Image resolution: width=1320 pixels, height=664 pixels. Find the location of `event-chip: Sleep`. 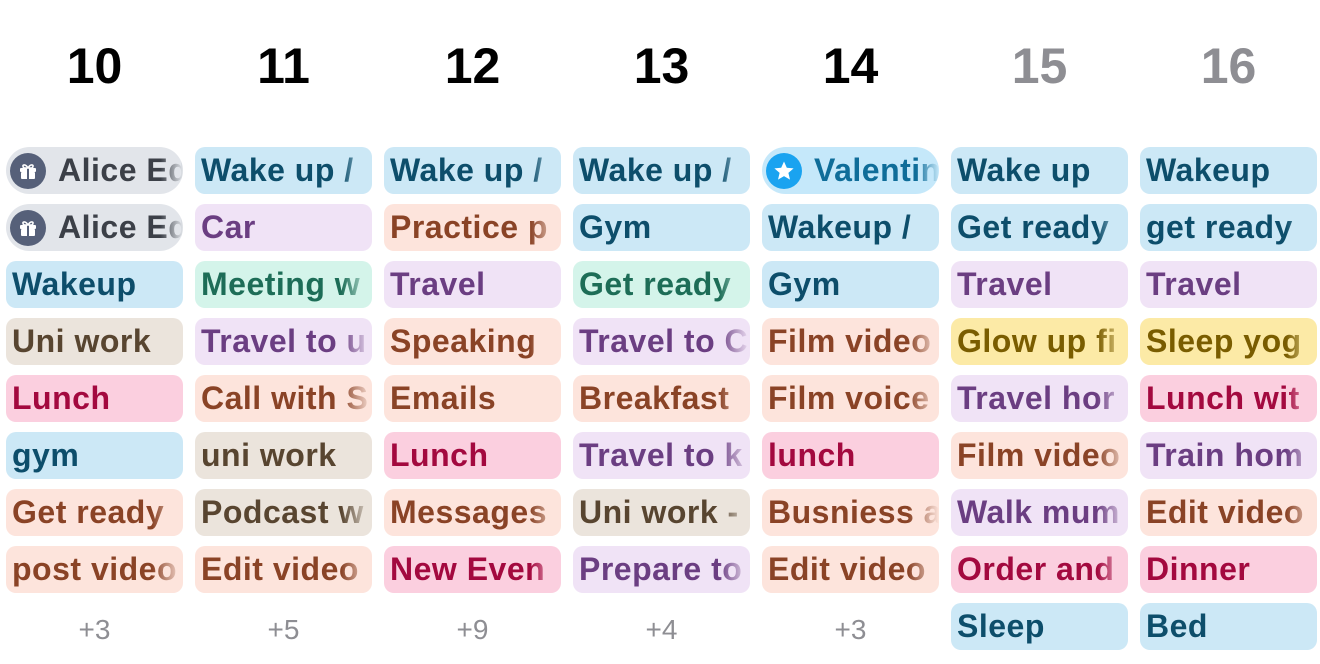

event-chip: Sleep is located at coordinates (1039, 626).